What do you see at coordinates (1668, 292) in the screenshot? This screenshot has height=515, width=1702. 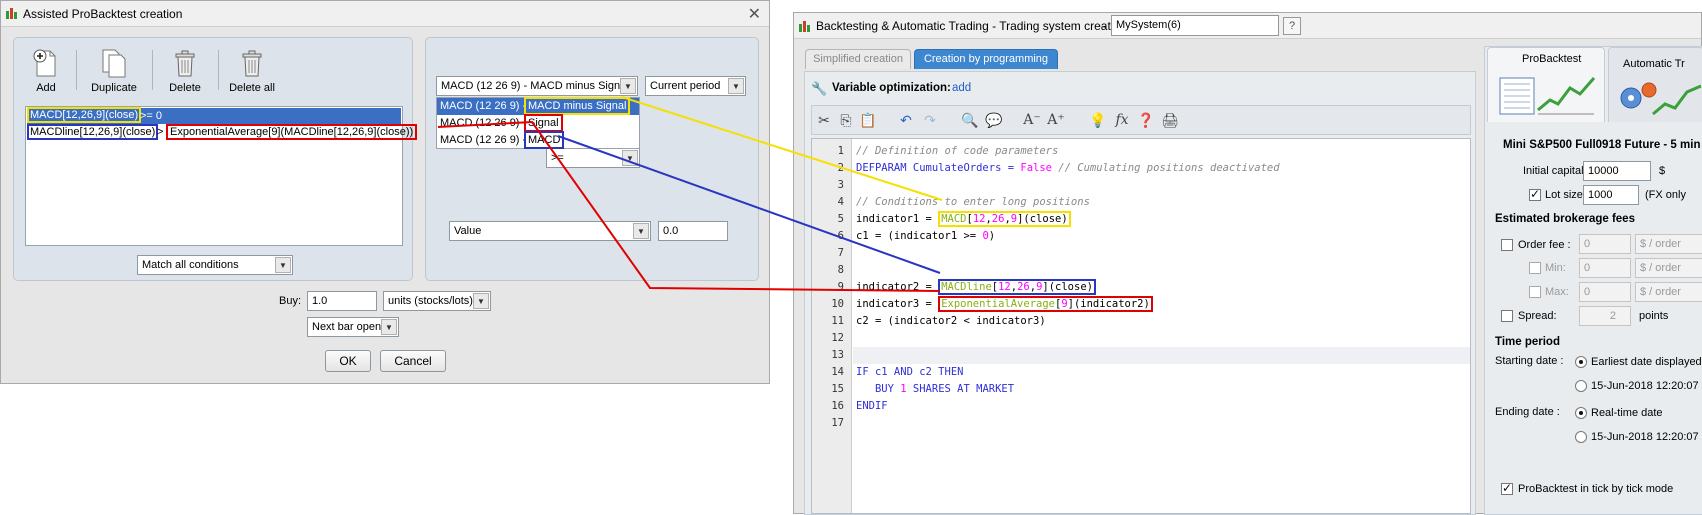 I see `max-fee-unit-select: $ / order` at bounding box center [1668, 292].